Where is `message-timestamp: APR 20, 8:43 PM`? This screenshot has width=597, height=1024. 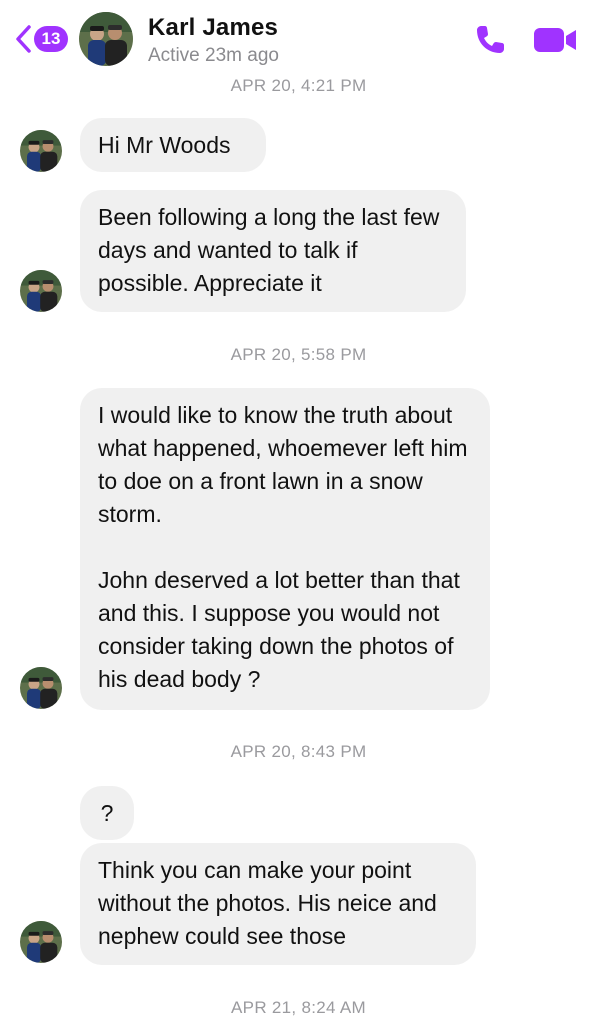
message-timestamp: APR 20, 8:43 PM is located at coordinates (298, 751).